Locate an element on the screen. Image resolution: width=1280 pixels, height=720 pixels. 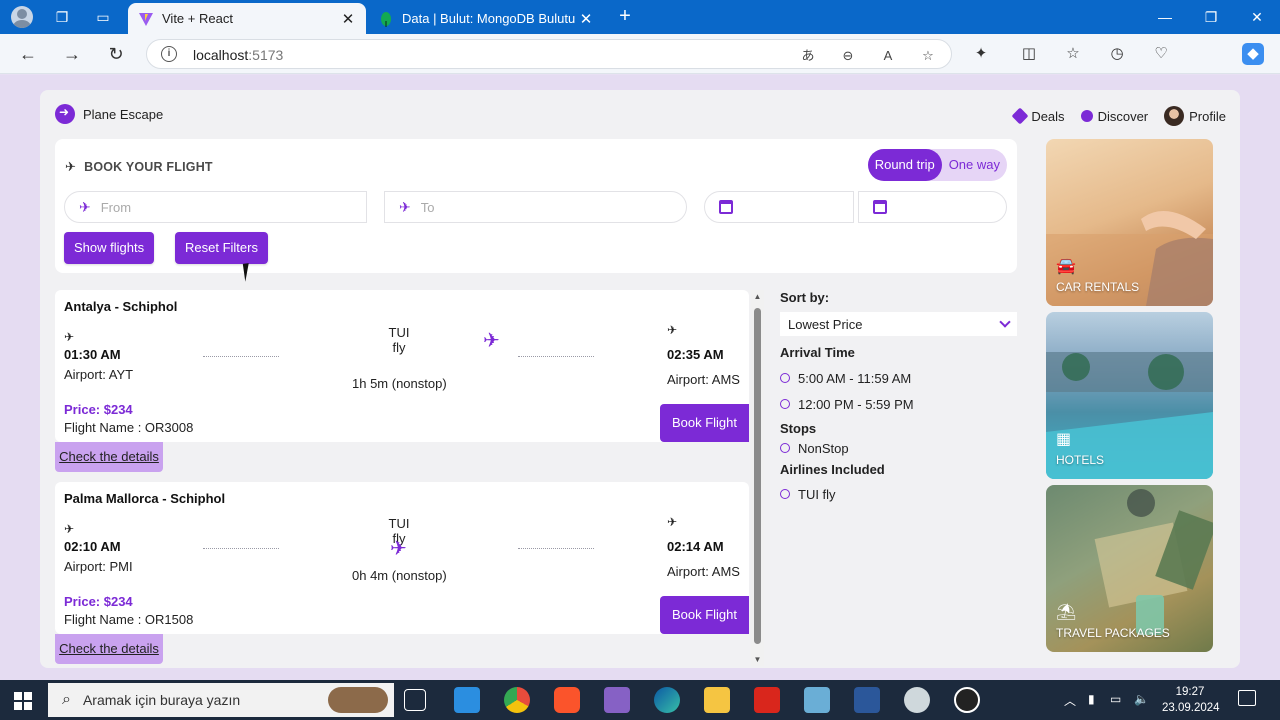
booking-title-text: BOOK YOUR FLIGHT is located at coordinates (148, 167).